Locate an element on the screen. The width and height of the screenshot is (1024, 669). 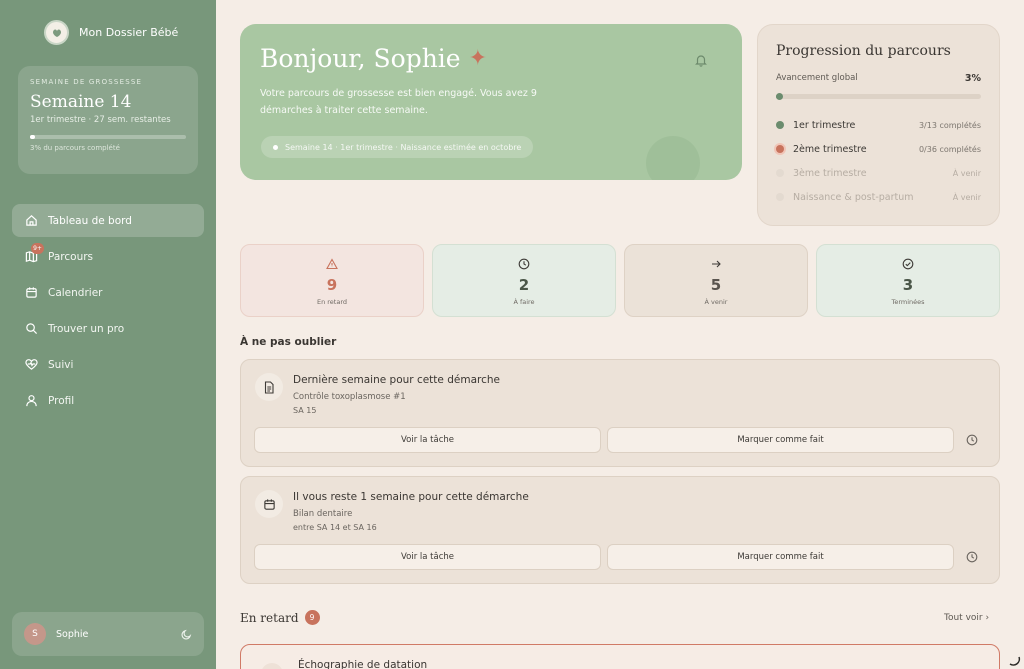
nav-item-profil: Profil is located at coordinates (108, 400).